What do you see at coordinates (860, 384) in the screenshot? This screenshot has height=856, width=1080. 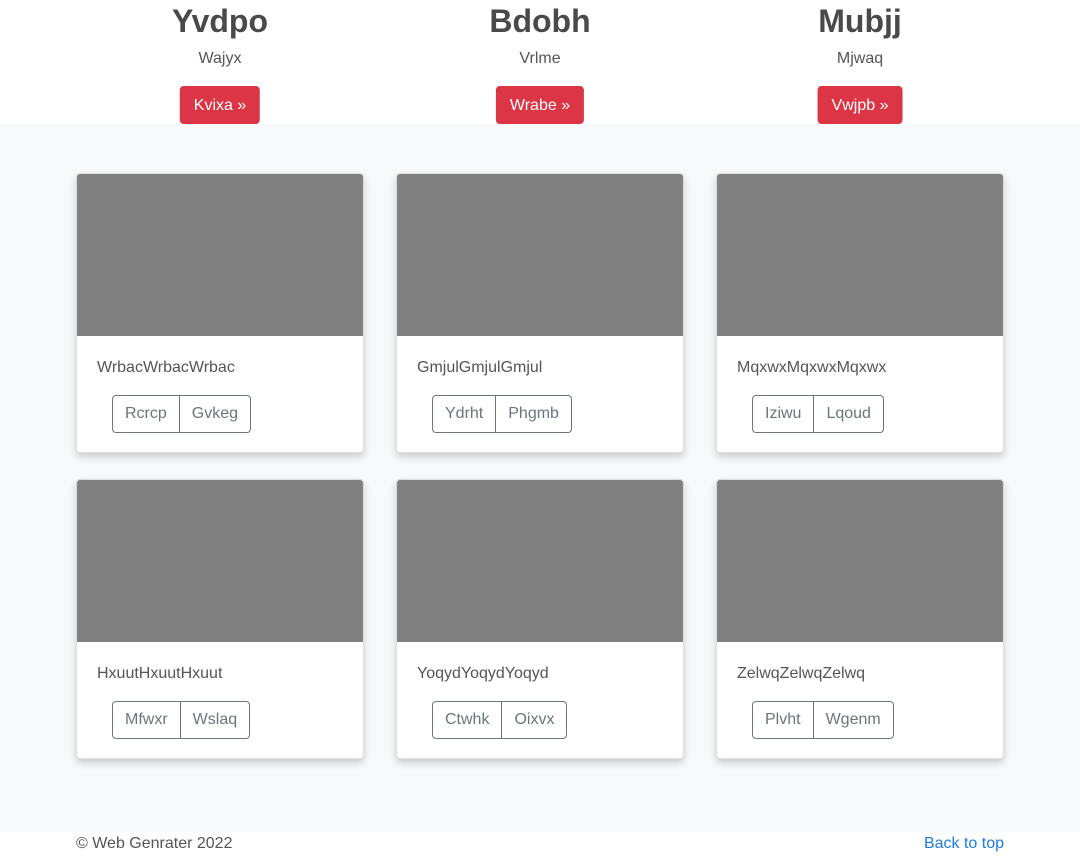 I see `card-body: MqxwxMqxwxMqxwx Iziwu Lqoud` at bounding box center [860, 384].